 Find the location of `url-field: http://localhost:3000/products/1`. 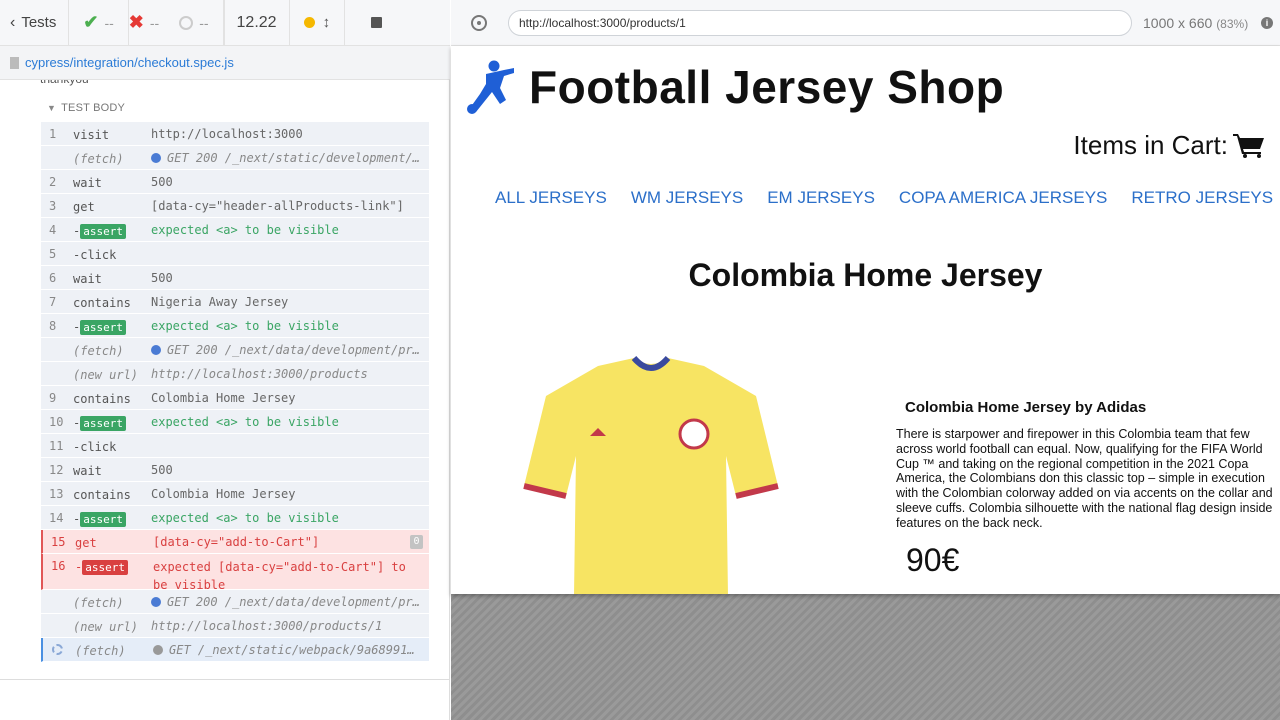

url-field: http://localhost:3000/products/1 is located at coordinates (820, 23).